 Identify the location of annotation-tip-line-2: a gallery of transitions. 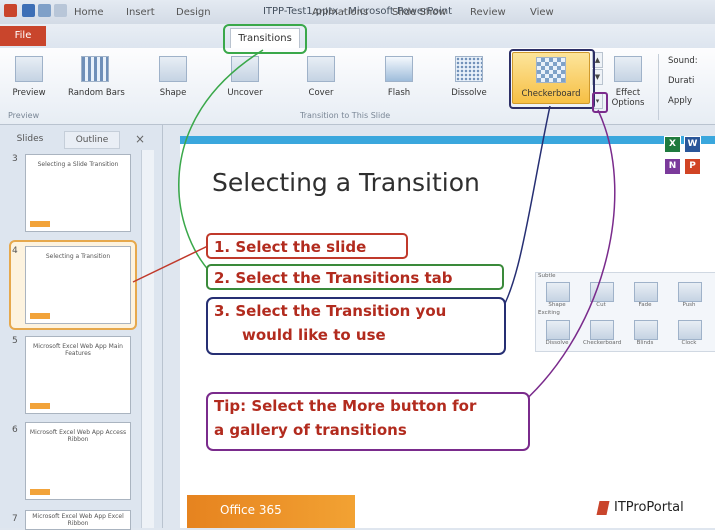
(310, 430).